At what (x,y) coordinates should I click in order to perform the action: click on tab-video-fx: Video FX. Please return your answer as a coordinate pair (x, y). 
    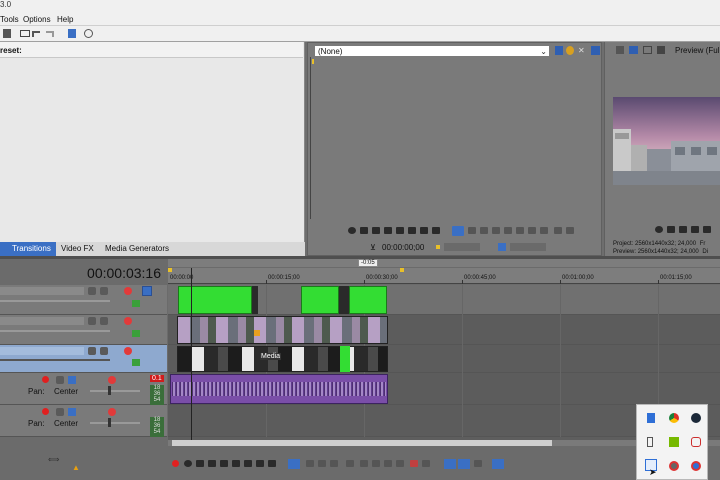
    Looking at the image, I should click on (77, 248).